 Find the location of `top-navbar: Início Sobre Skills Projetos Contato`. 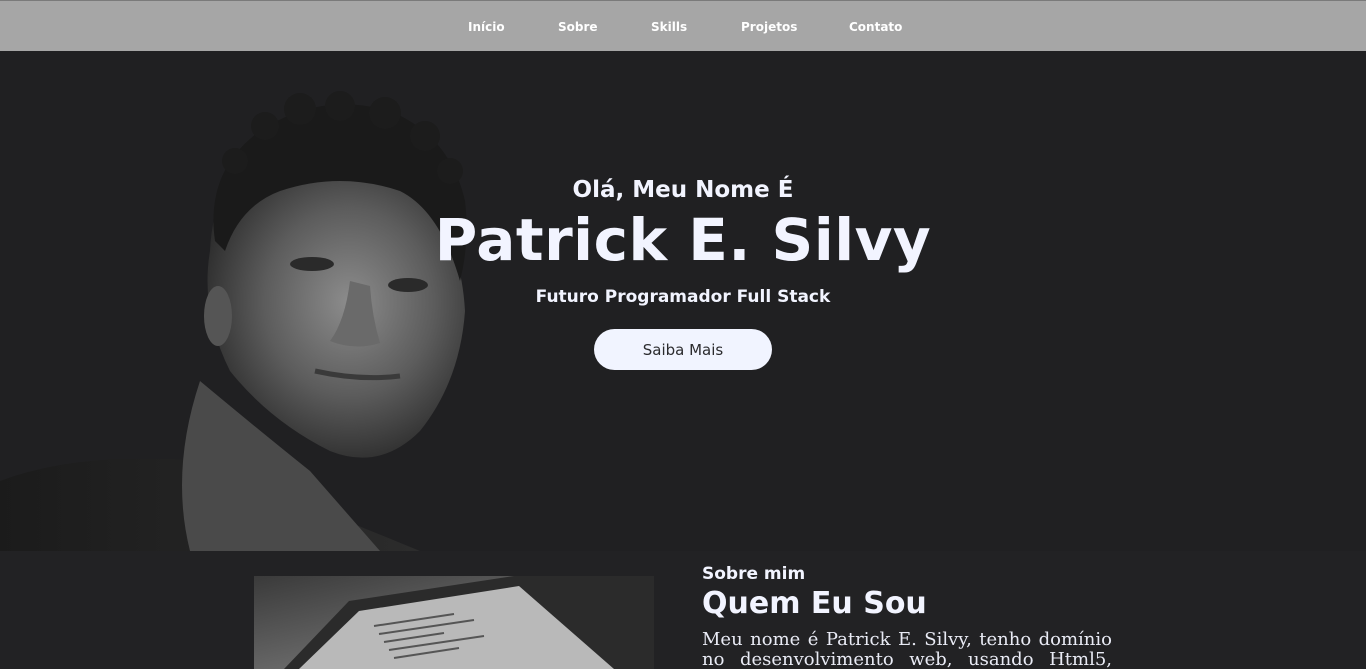

top-navbar: Início Sobre Skills Projetos Contato is located at coordinates (683, 25).